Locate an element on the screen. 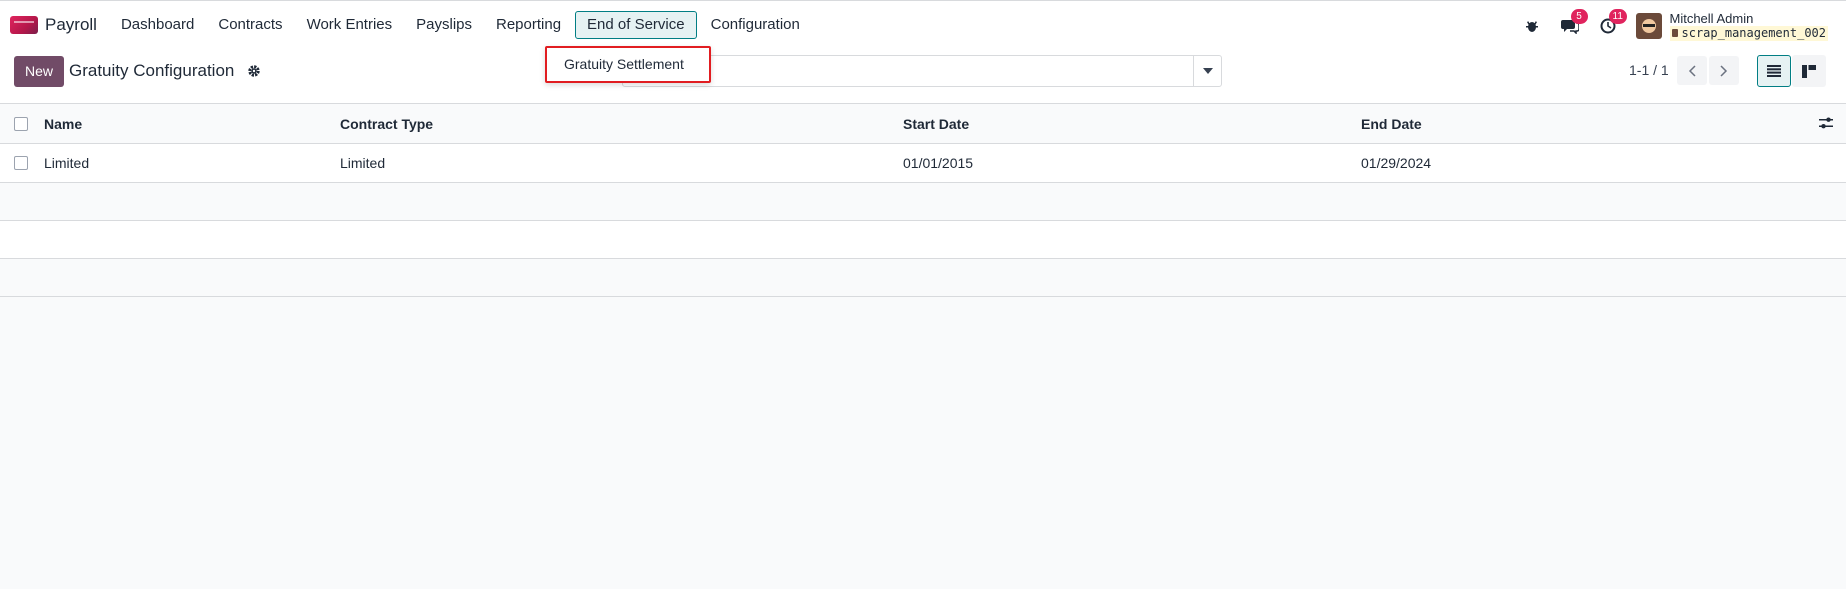 The height and width of the screenshot is (589, 1846). list-view-icon is located at coordinates (1774, 71).